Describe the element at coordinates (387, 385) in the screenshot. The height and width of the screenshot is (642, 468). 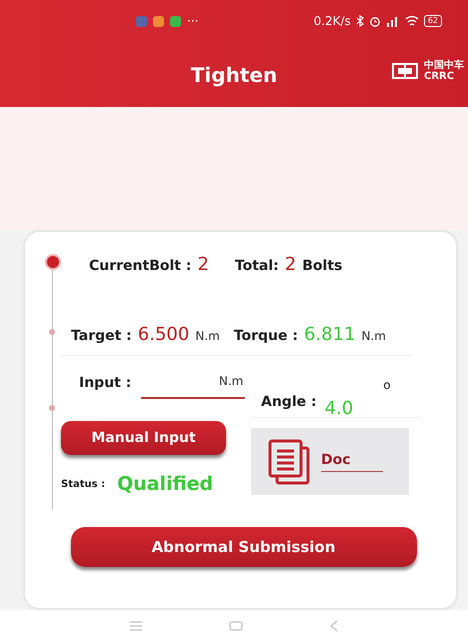
I see `angle-unit: o` at that location.